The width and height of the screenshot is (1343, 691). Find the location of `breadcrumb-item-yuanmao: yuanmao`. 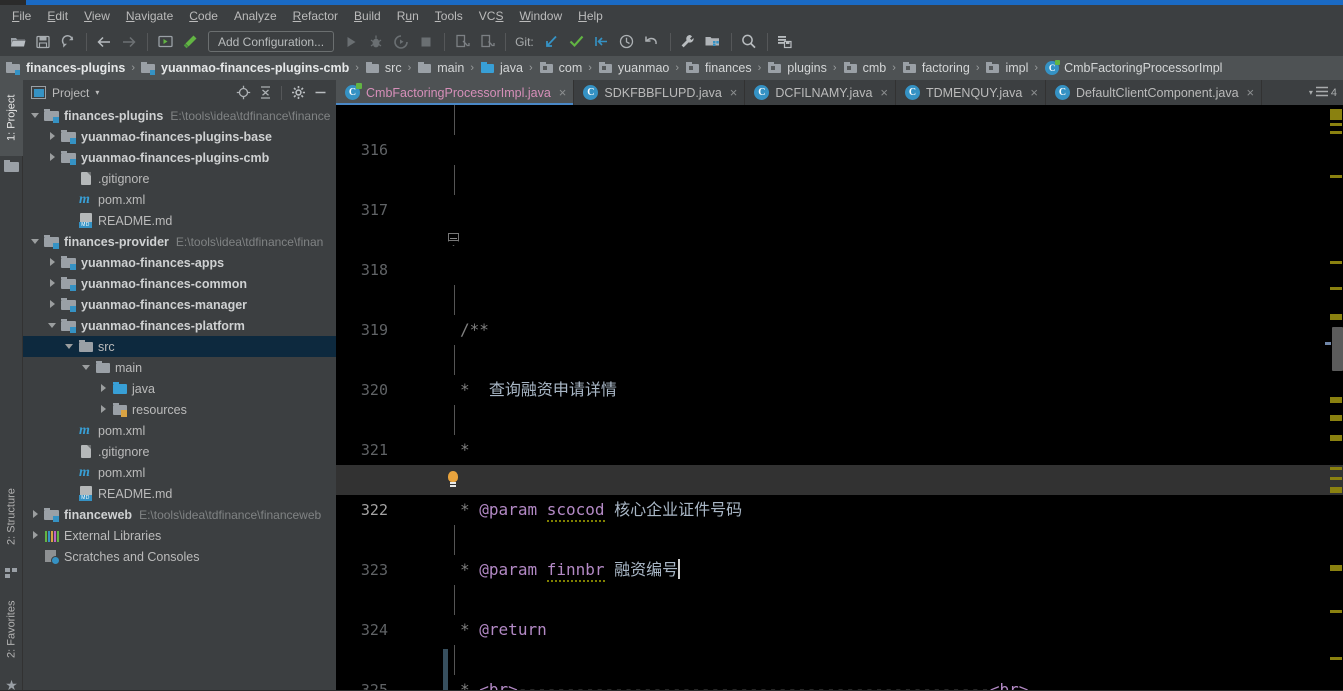

breadcrumb-item-yuanmao: yuanmao is located at coordinates (633, 68).